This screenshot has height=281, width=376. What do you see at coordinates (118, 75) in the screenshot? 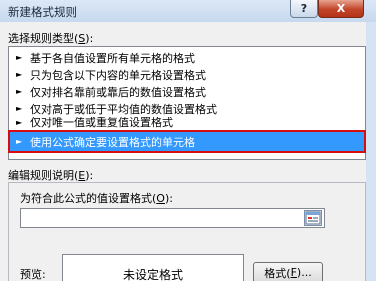
I see `list-item-label: 只为包含以下内容的单元格设置格式` at bounding box center [118, 75].